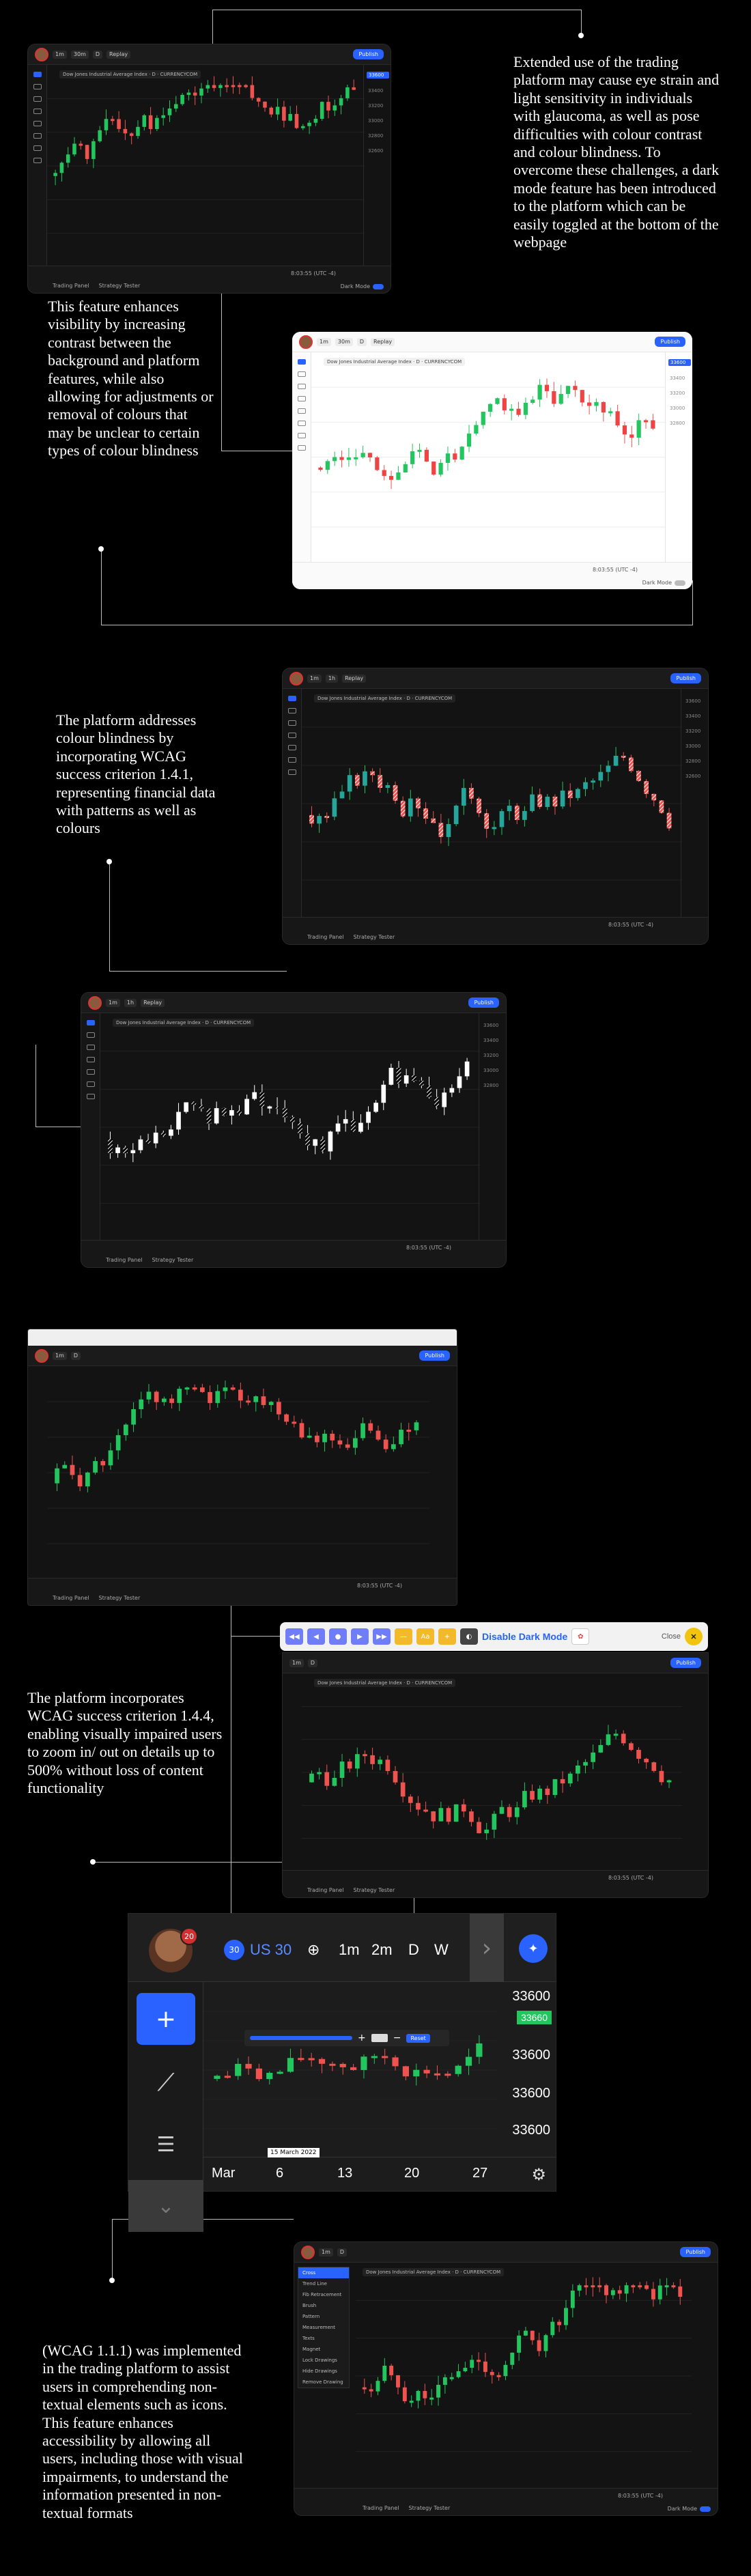  I want to click on timeframe-chip: 30m, so click(344, 341).